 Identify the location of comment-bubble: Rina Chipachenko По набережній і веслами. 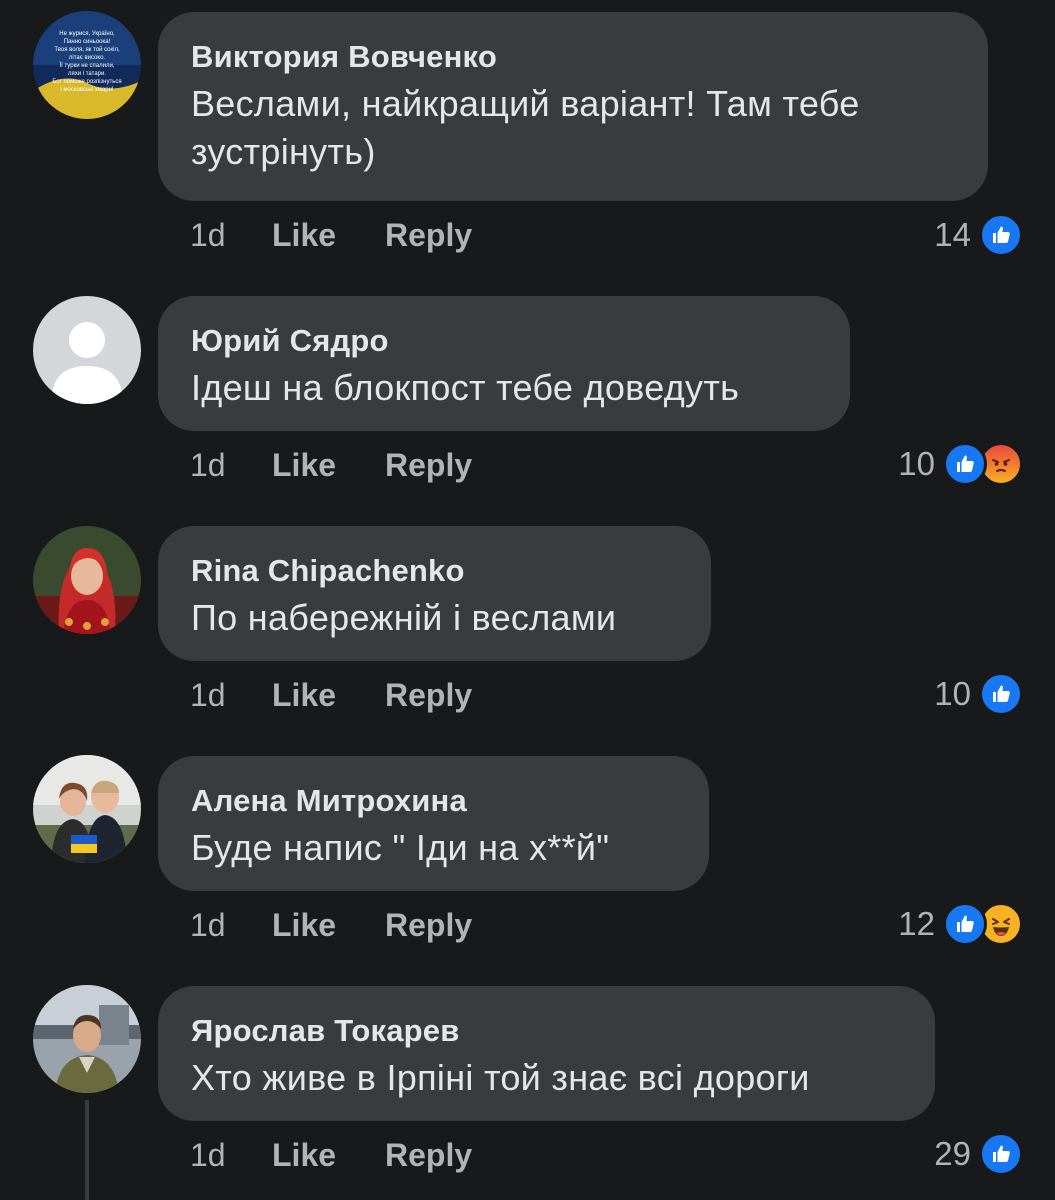
(434, 593).